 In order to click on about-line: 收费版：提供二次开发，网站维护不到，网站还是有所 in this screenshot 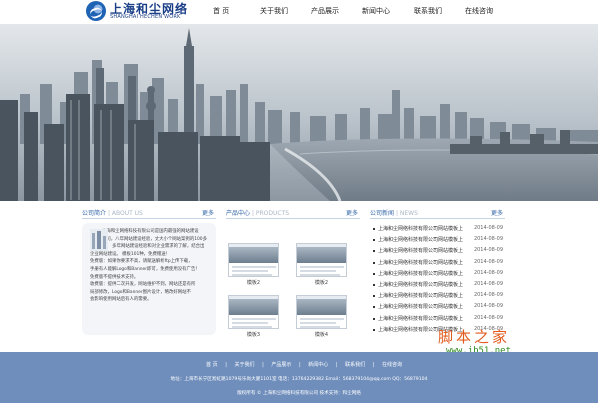, I will do `click(143, 285)`.